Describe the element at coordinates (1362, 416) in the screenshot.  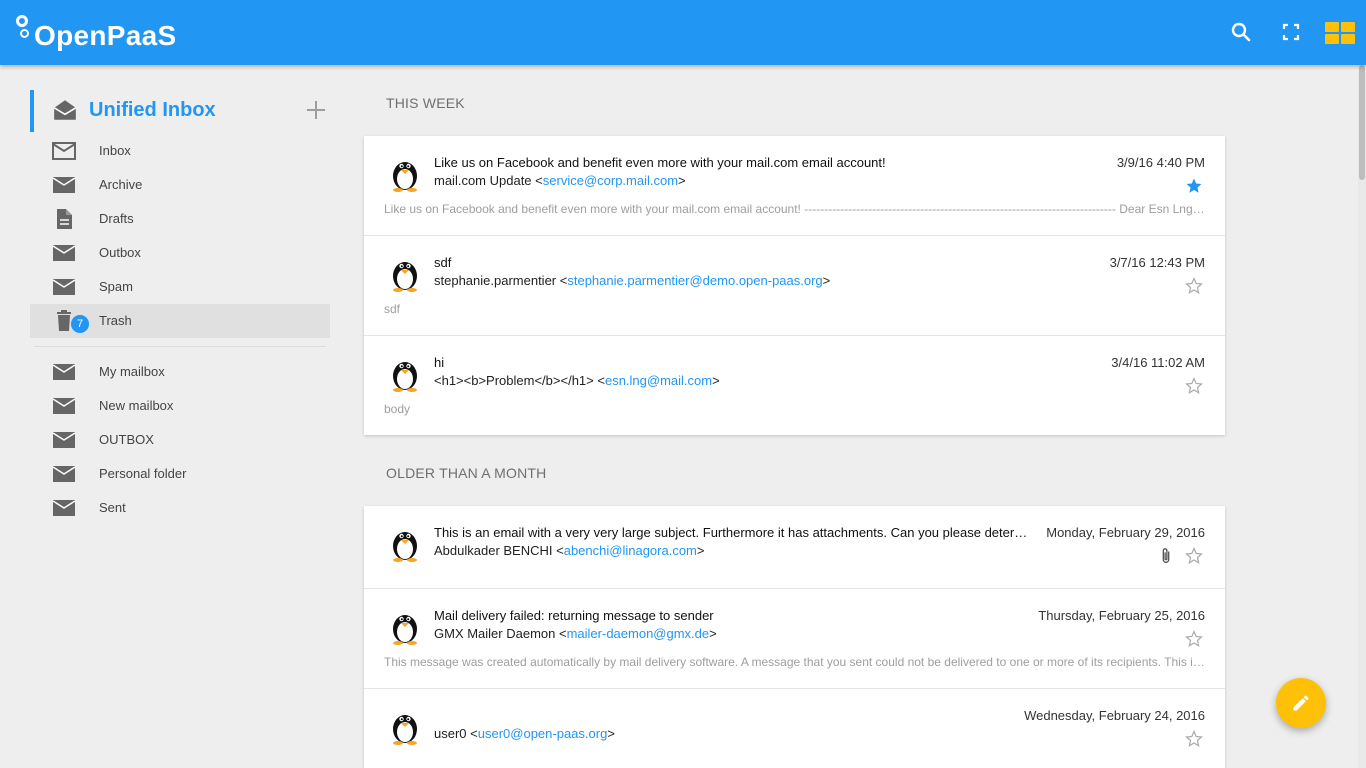
I see `page-scrollbar` at that location.